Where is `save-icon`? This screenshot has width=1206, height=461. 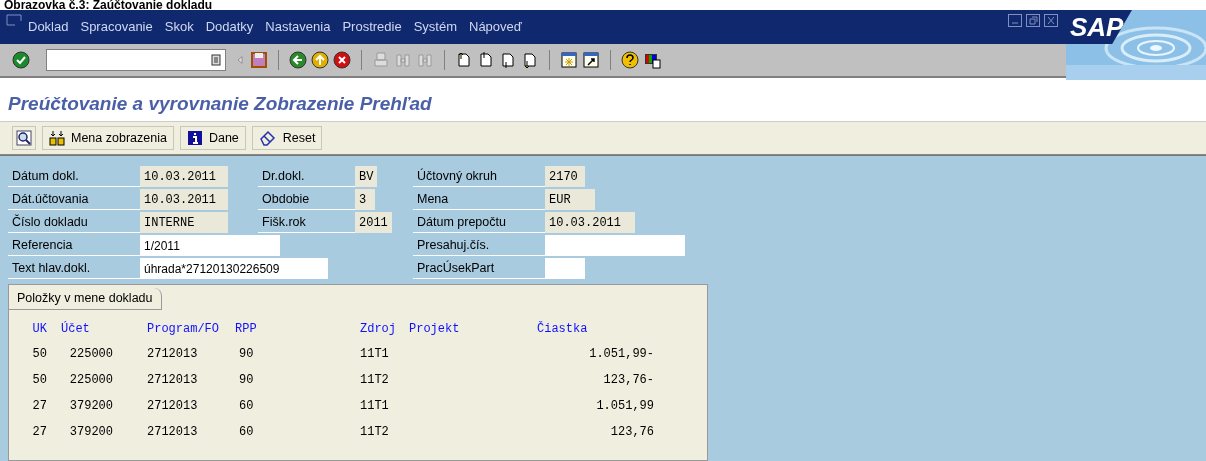
save-icon is located at coordinates (259, 60).